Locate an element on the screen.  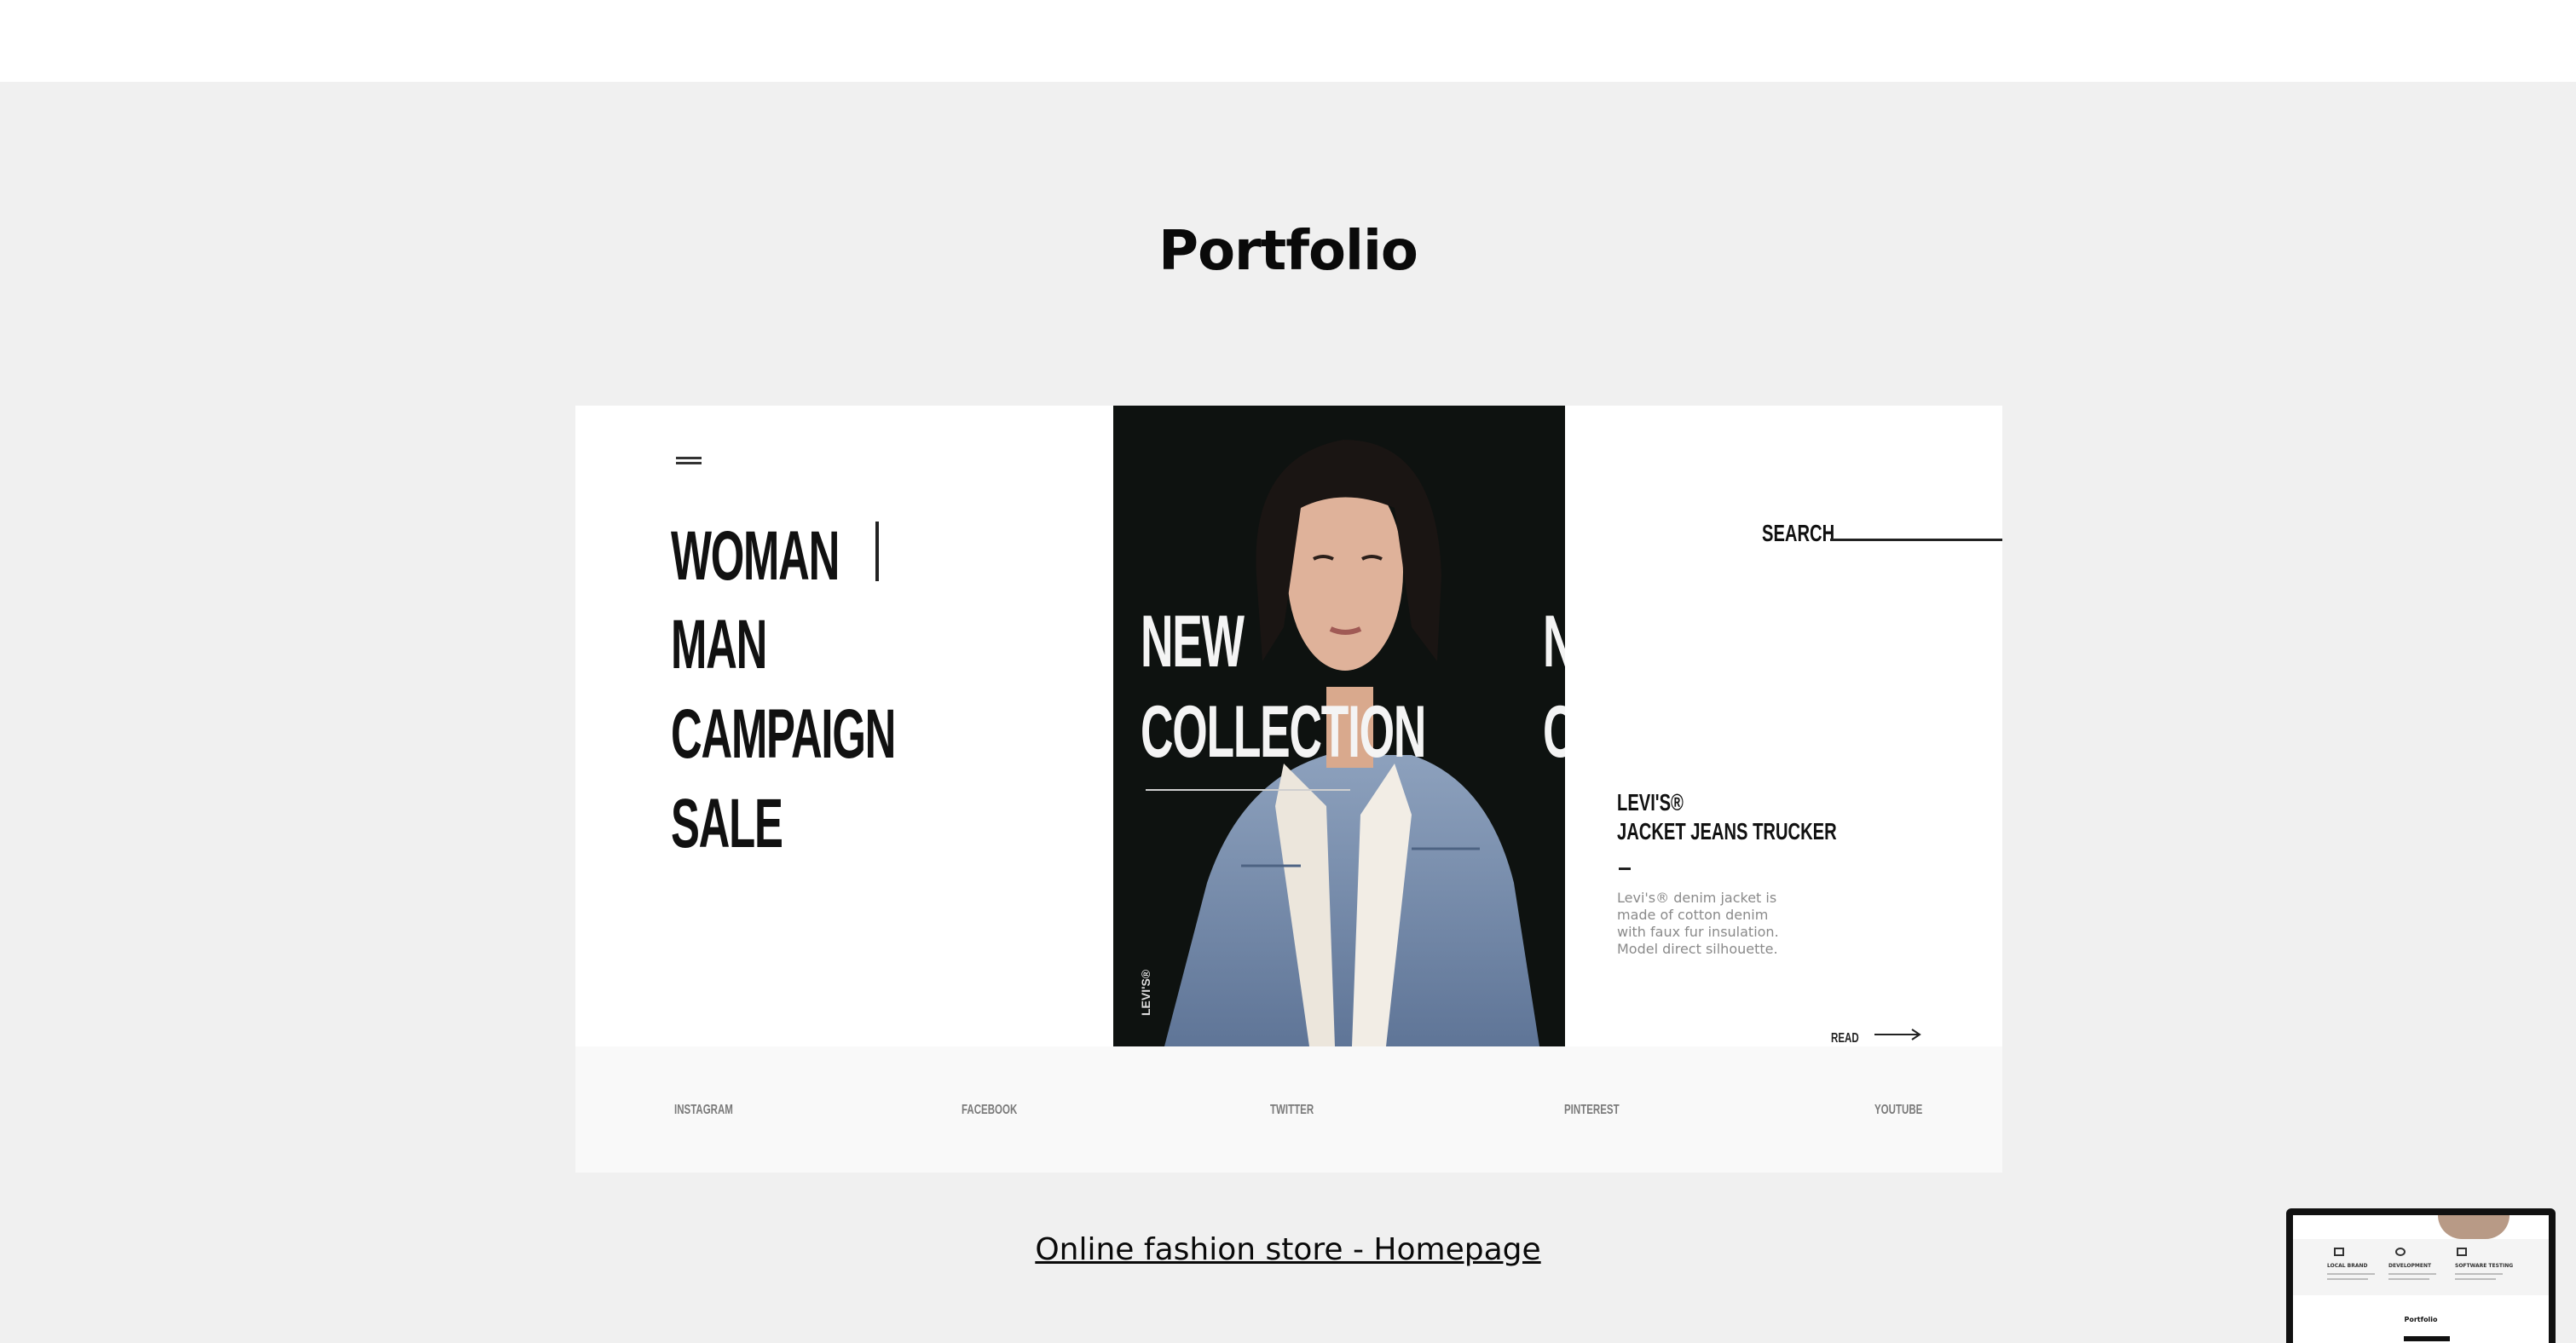
preview-column-3: SOFTWARE TESTING is located at coordinates (2484, 1266).